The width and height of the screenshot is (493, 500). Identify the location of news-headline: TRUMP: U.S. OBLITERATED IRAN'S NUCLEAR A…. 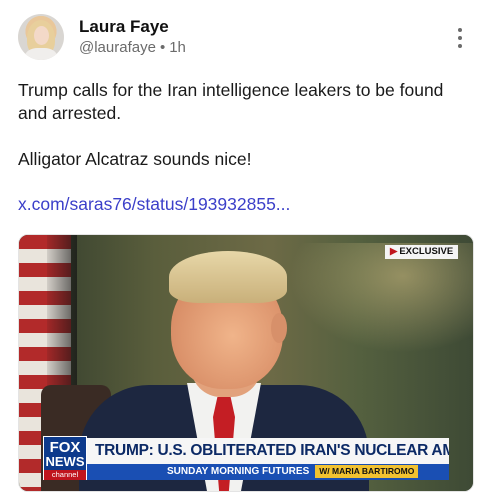
(268, 451).